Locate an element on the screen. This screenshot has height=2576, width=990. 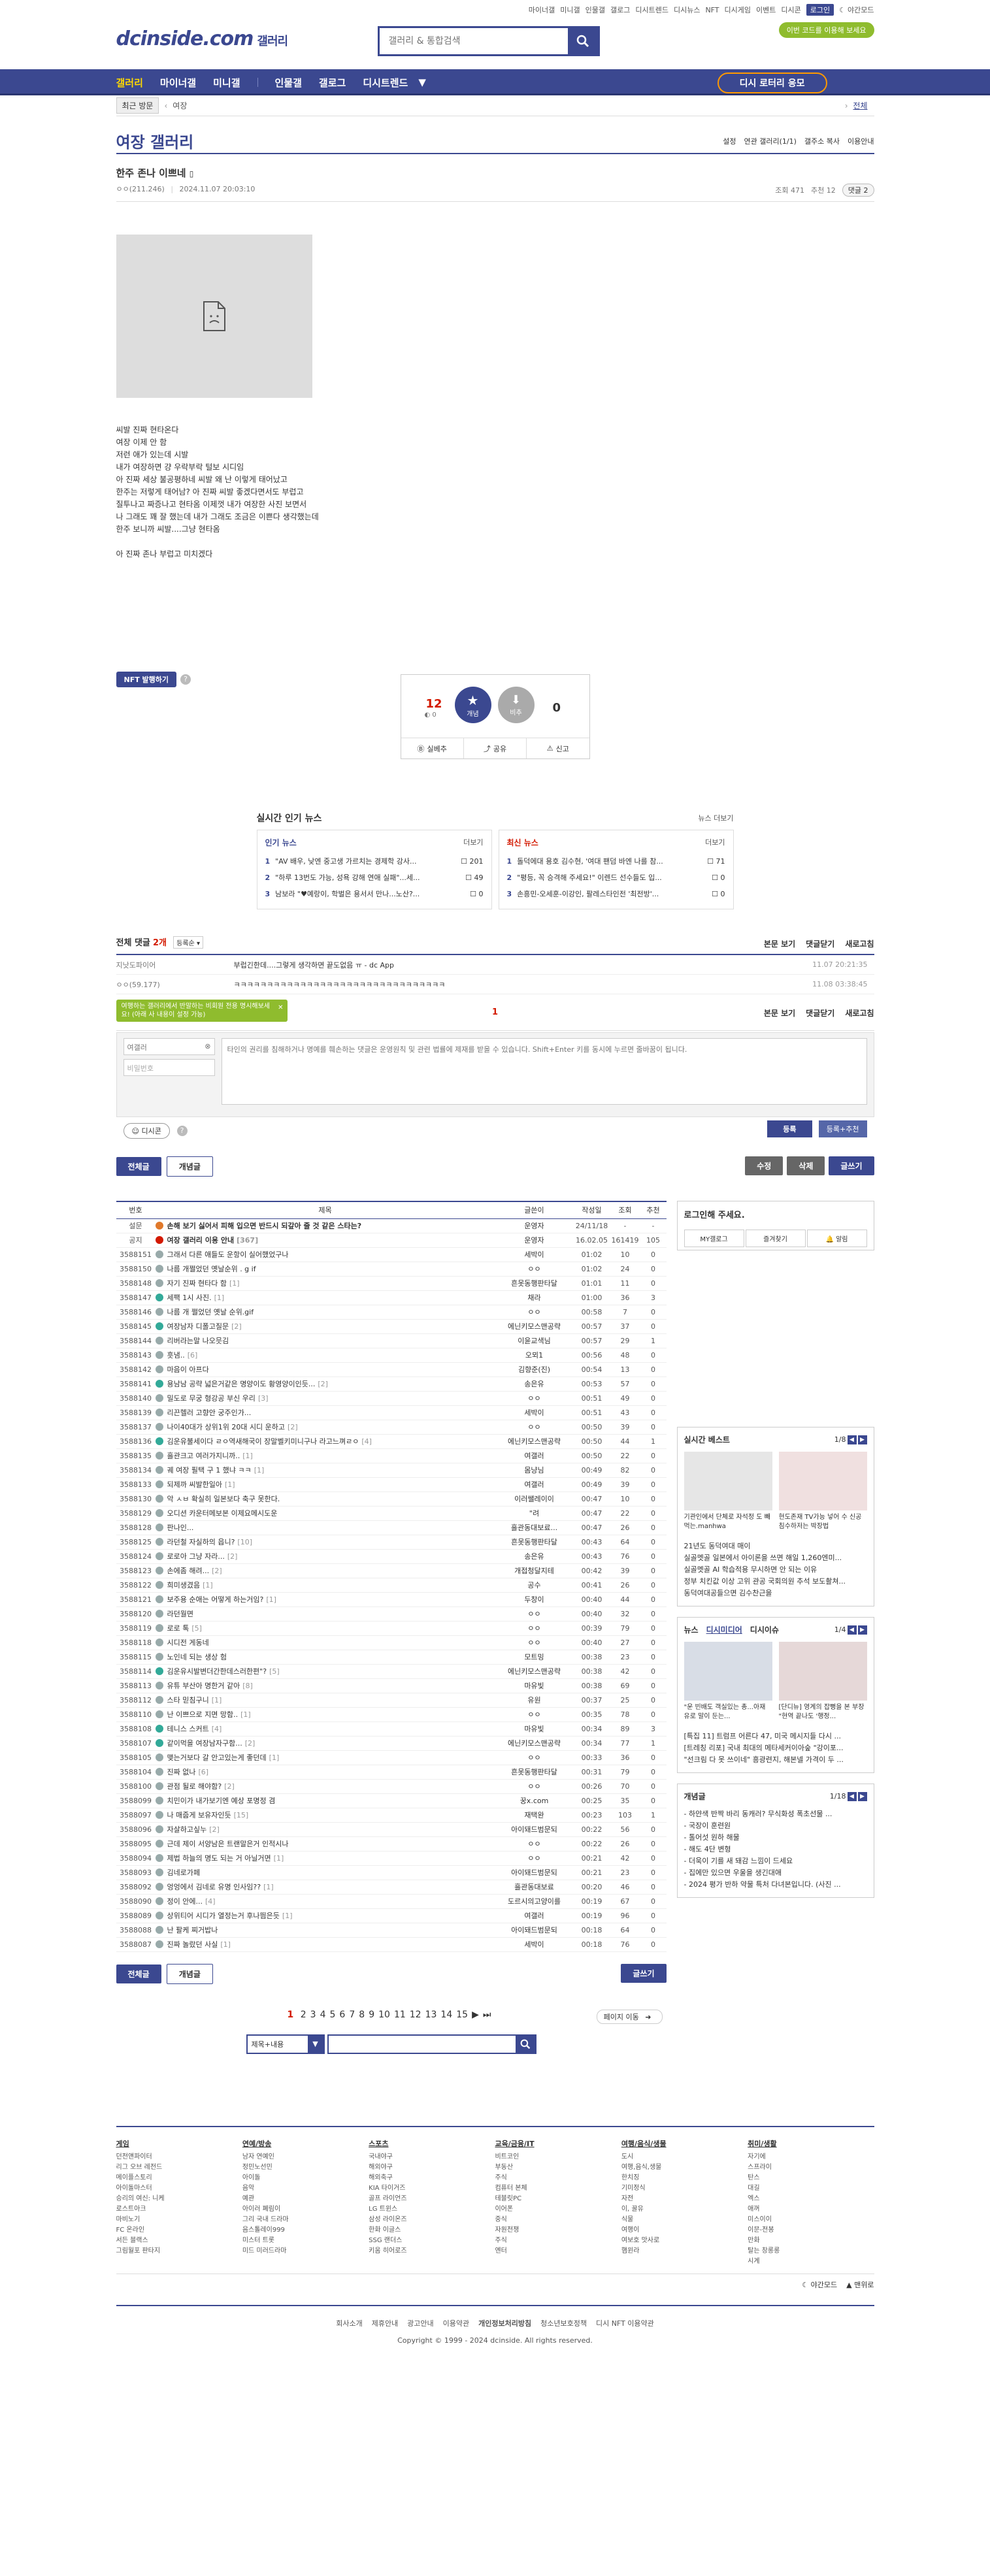
row-title-cell: 맺는거보다 갈 안고있는게 좋던데 [1] is located at coordinates (325, 1757).